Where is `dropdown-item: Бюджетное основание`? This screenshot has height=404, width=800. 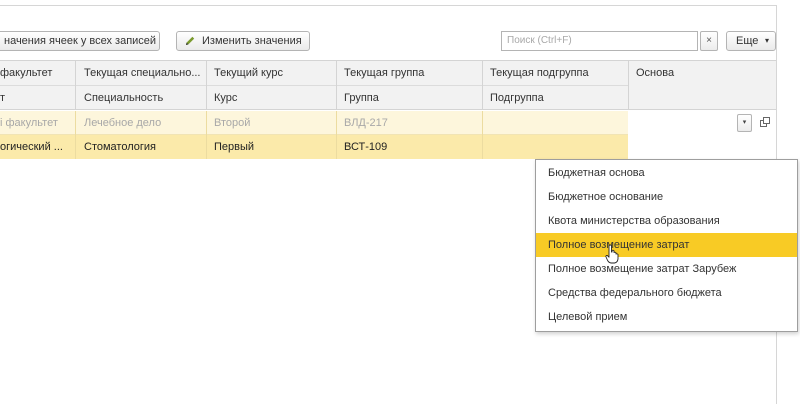
dropdown-item: Бюджетное основание is located at coordinates (666, 197).